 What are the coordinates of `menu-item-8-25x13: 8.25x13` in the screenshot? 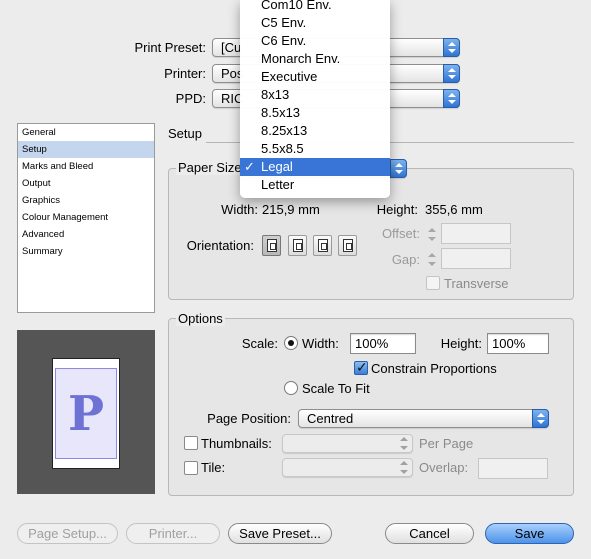 It's located at (315, 131).